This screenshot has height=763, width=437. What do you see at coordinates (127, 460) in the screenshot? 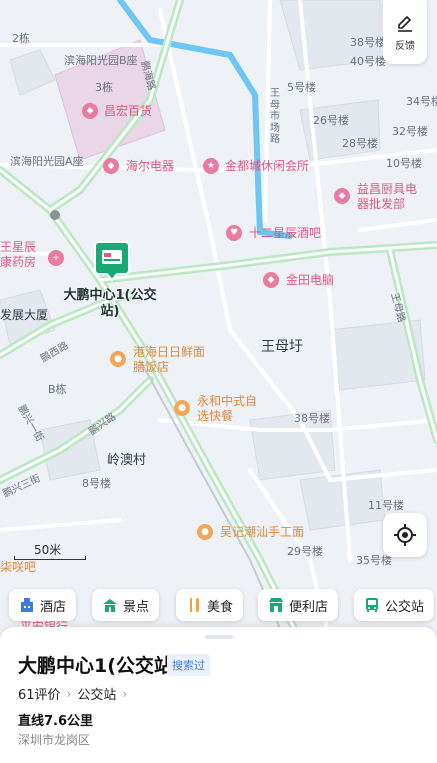
I see `area-label: 岭澳村` at bounding box center [127, 460].